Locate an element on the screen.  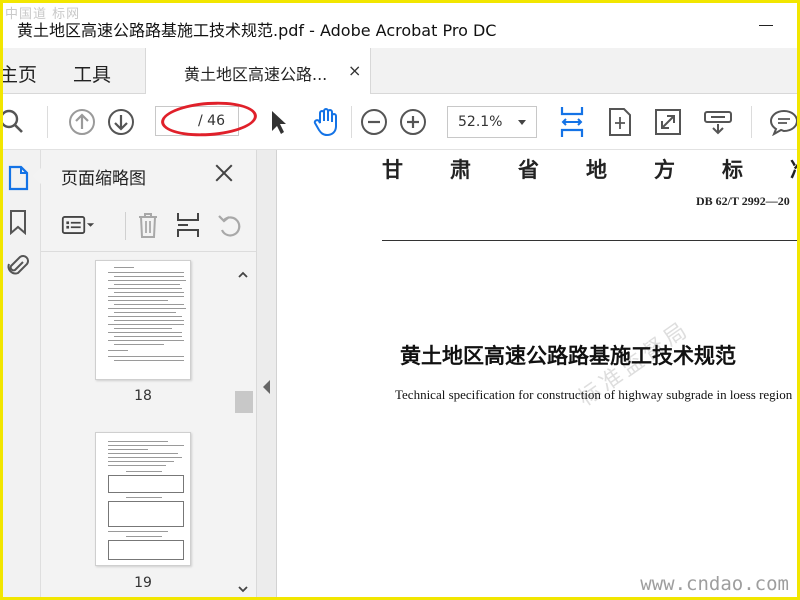
minimize-button is located at coordinates (767, 25).